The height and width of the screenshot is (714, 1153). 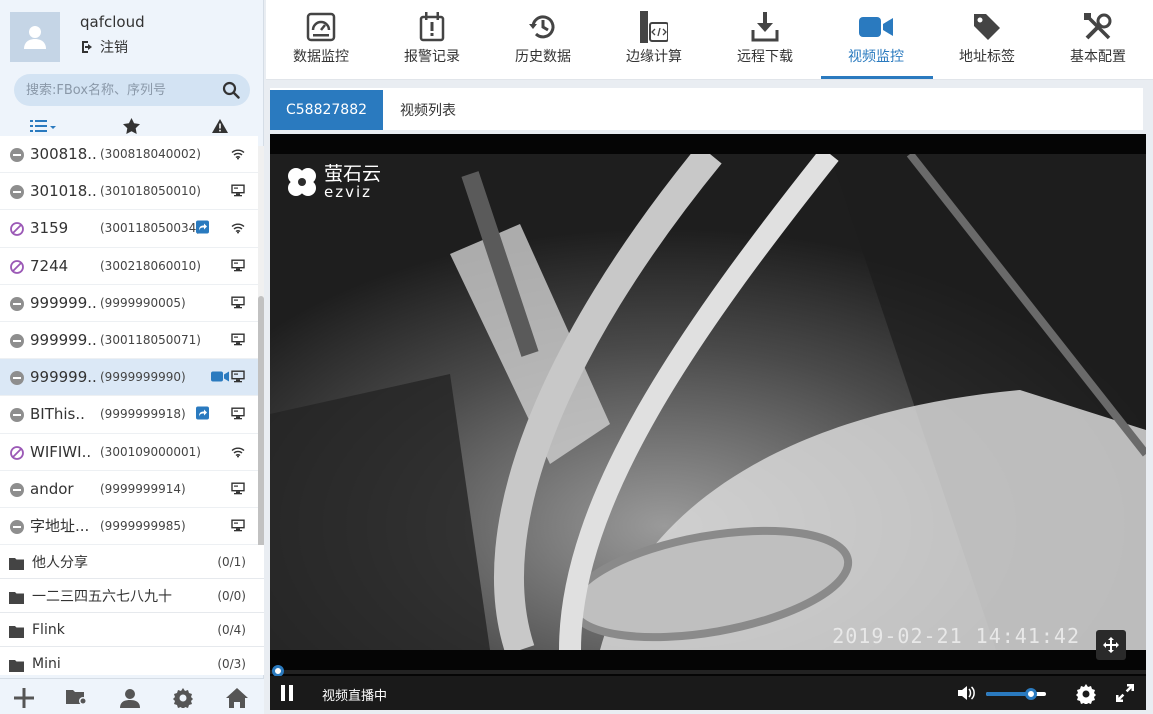 I want to click on group-name: Mini, so click(x=46, y=663).